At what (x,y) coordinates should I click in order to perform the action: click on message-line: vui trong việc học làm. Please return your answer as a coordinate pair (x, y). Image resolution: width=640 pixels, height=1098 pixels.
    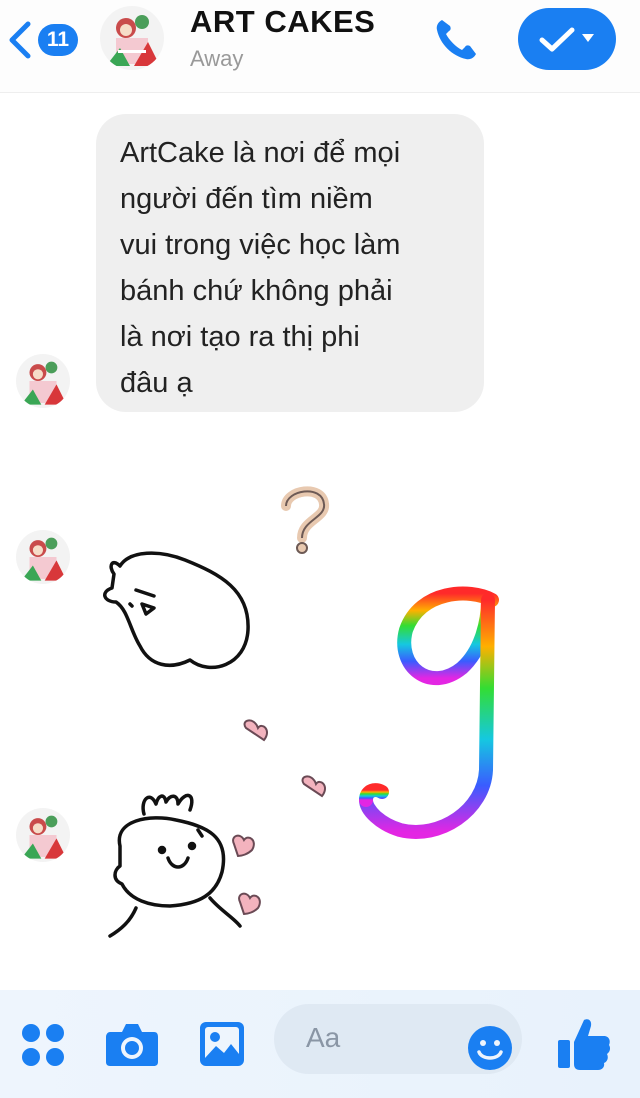
    Looking at the image, I should click on (260, 245).